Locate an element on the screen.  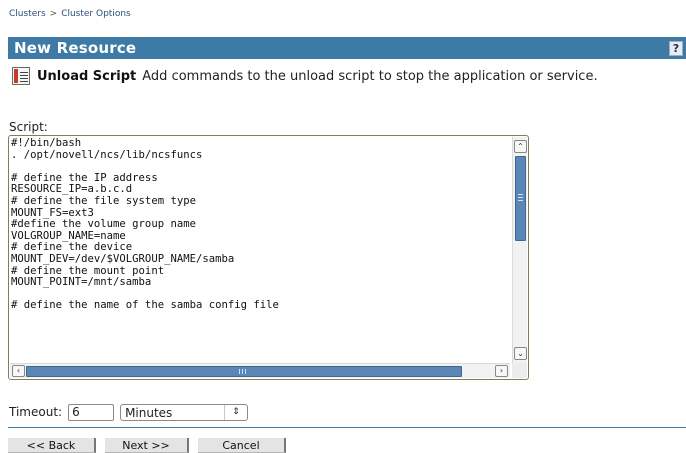
scroll-down-arrow-icon: ⌄ is located at coordinates (520, 353).